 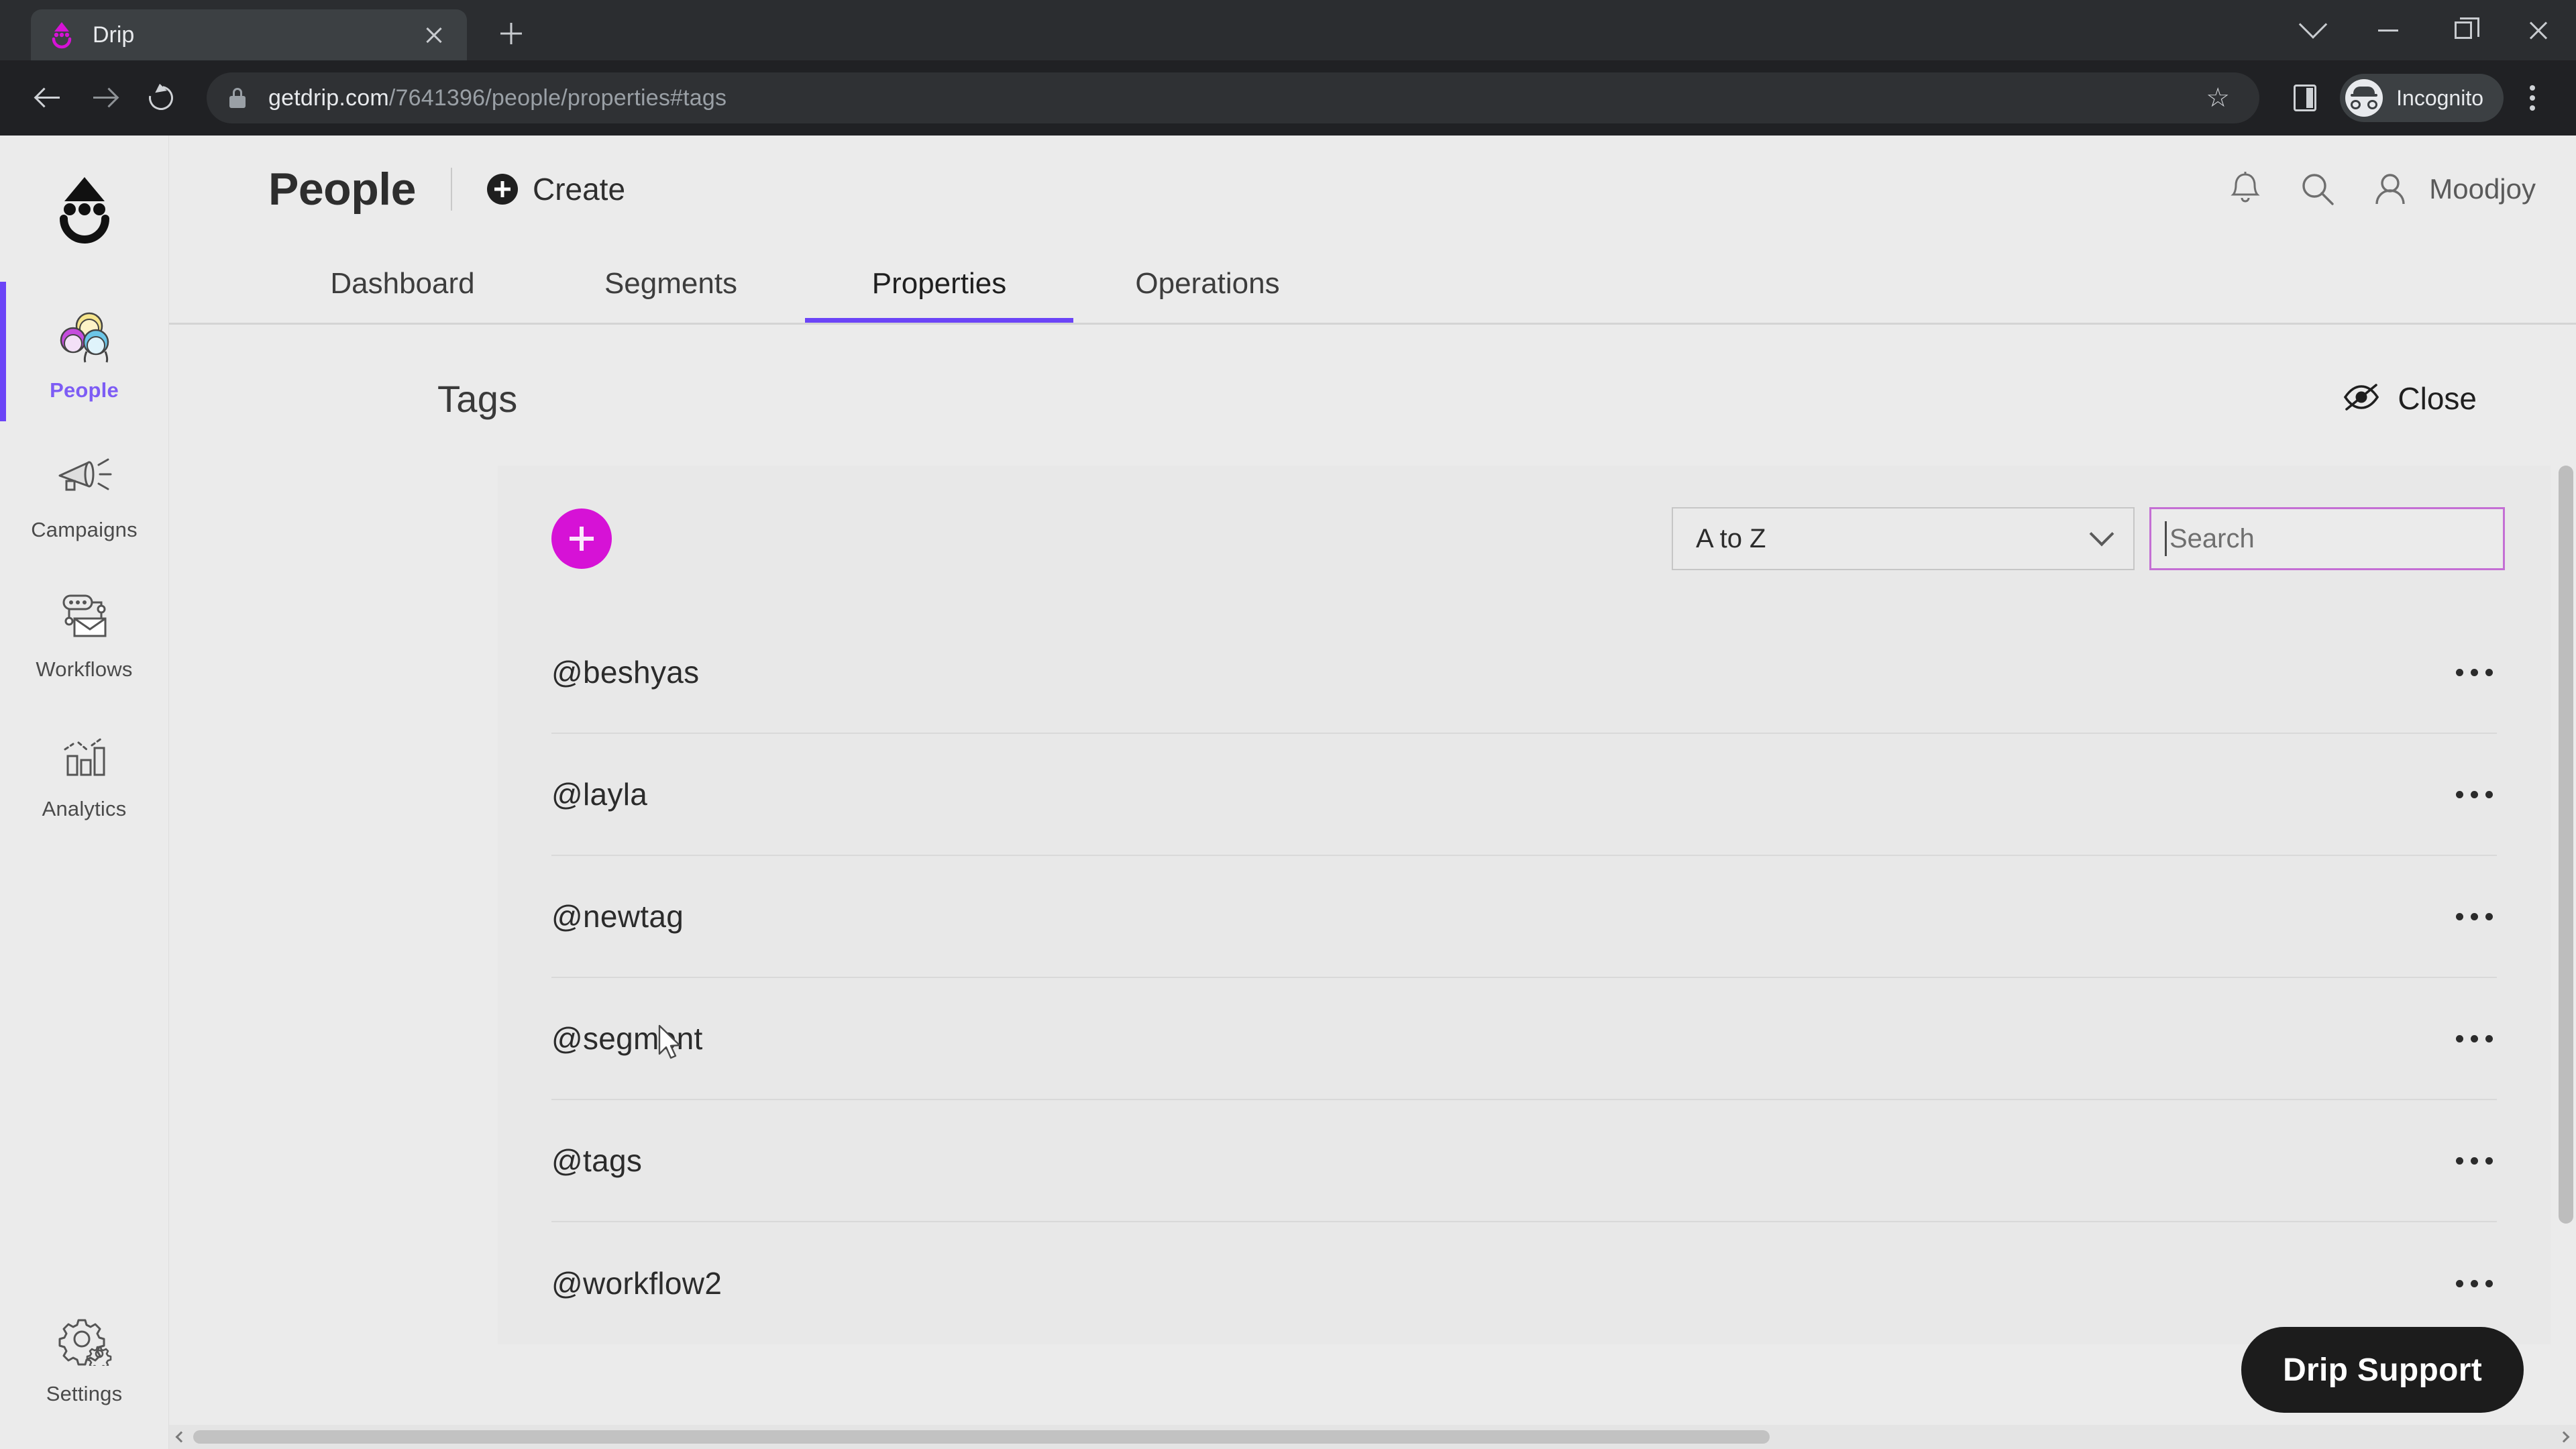 What do you see at coordinates (249, 34) in the screenshot?
I see `browser-tab: Drip` at bounding box center [249, 34].